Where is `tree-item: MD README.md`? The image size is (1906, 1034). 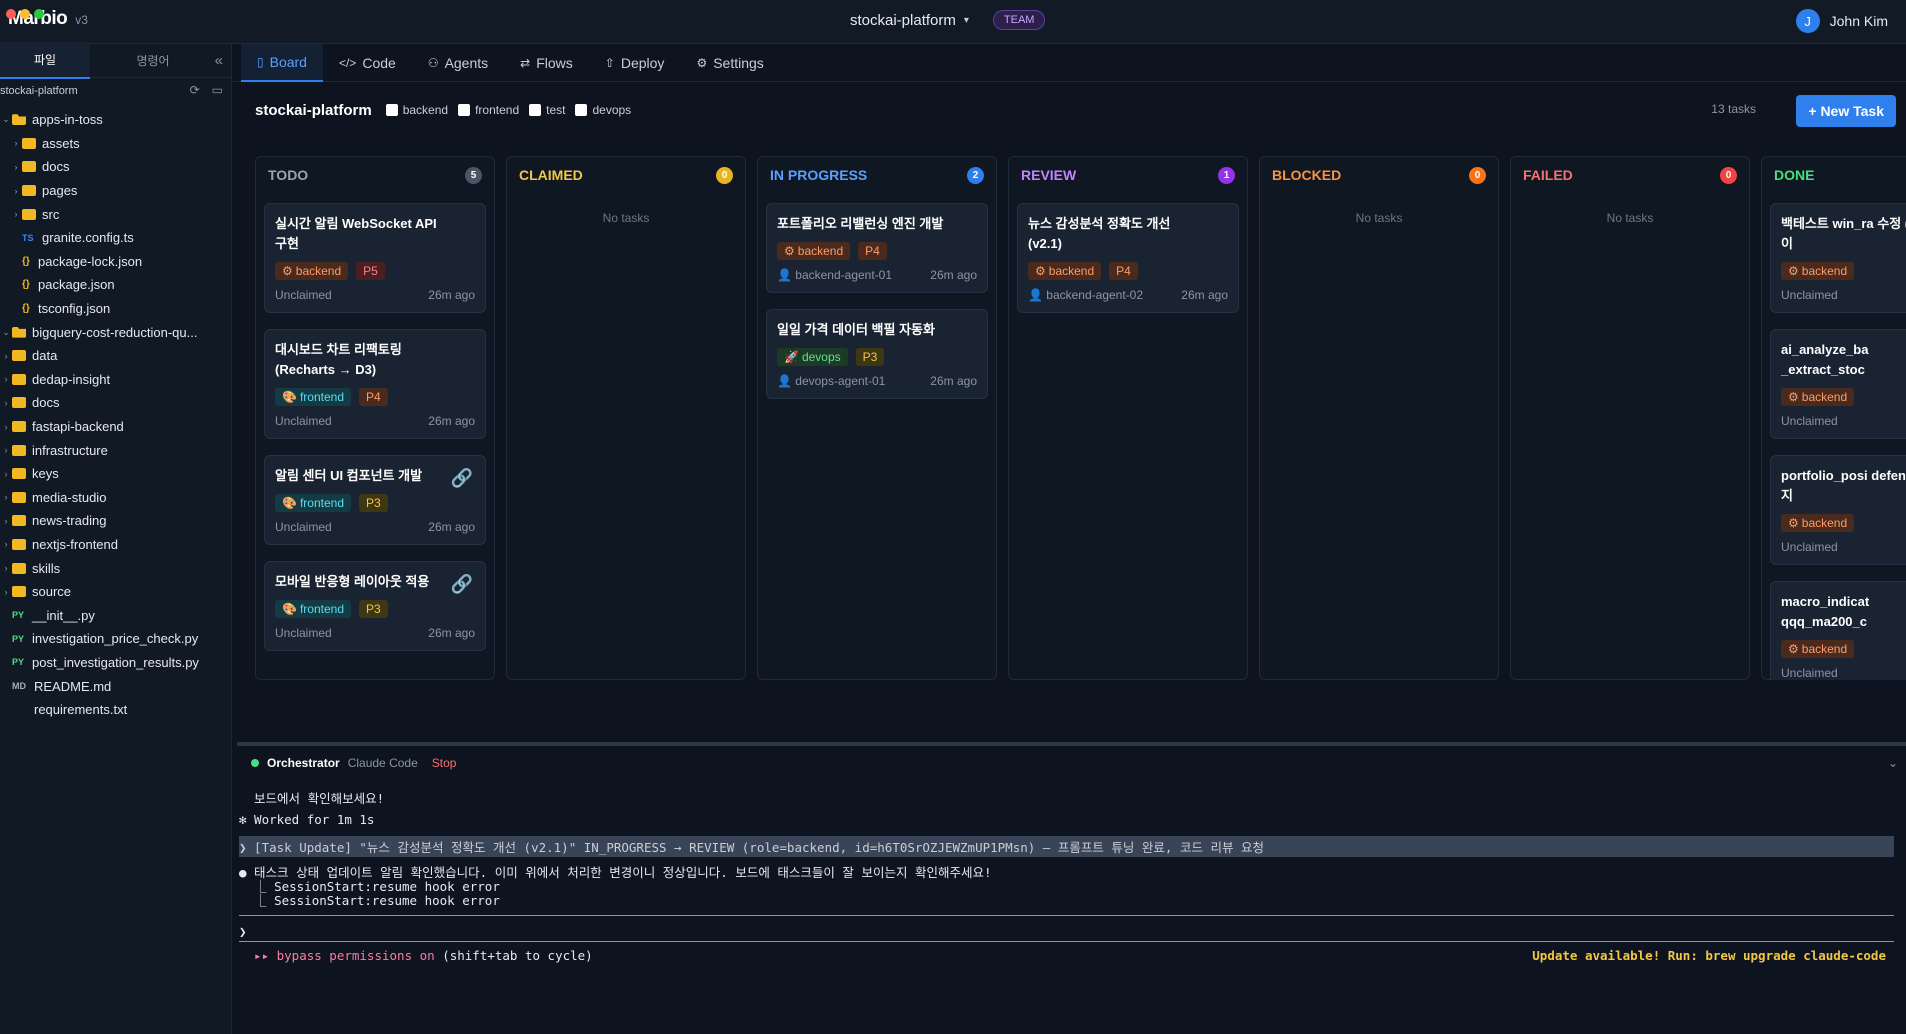
tree-item: MD README.md is located at coordinates (115, 686).